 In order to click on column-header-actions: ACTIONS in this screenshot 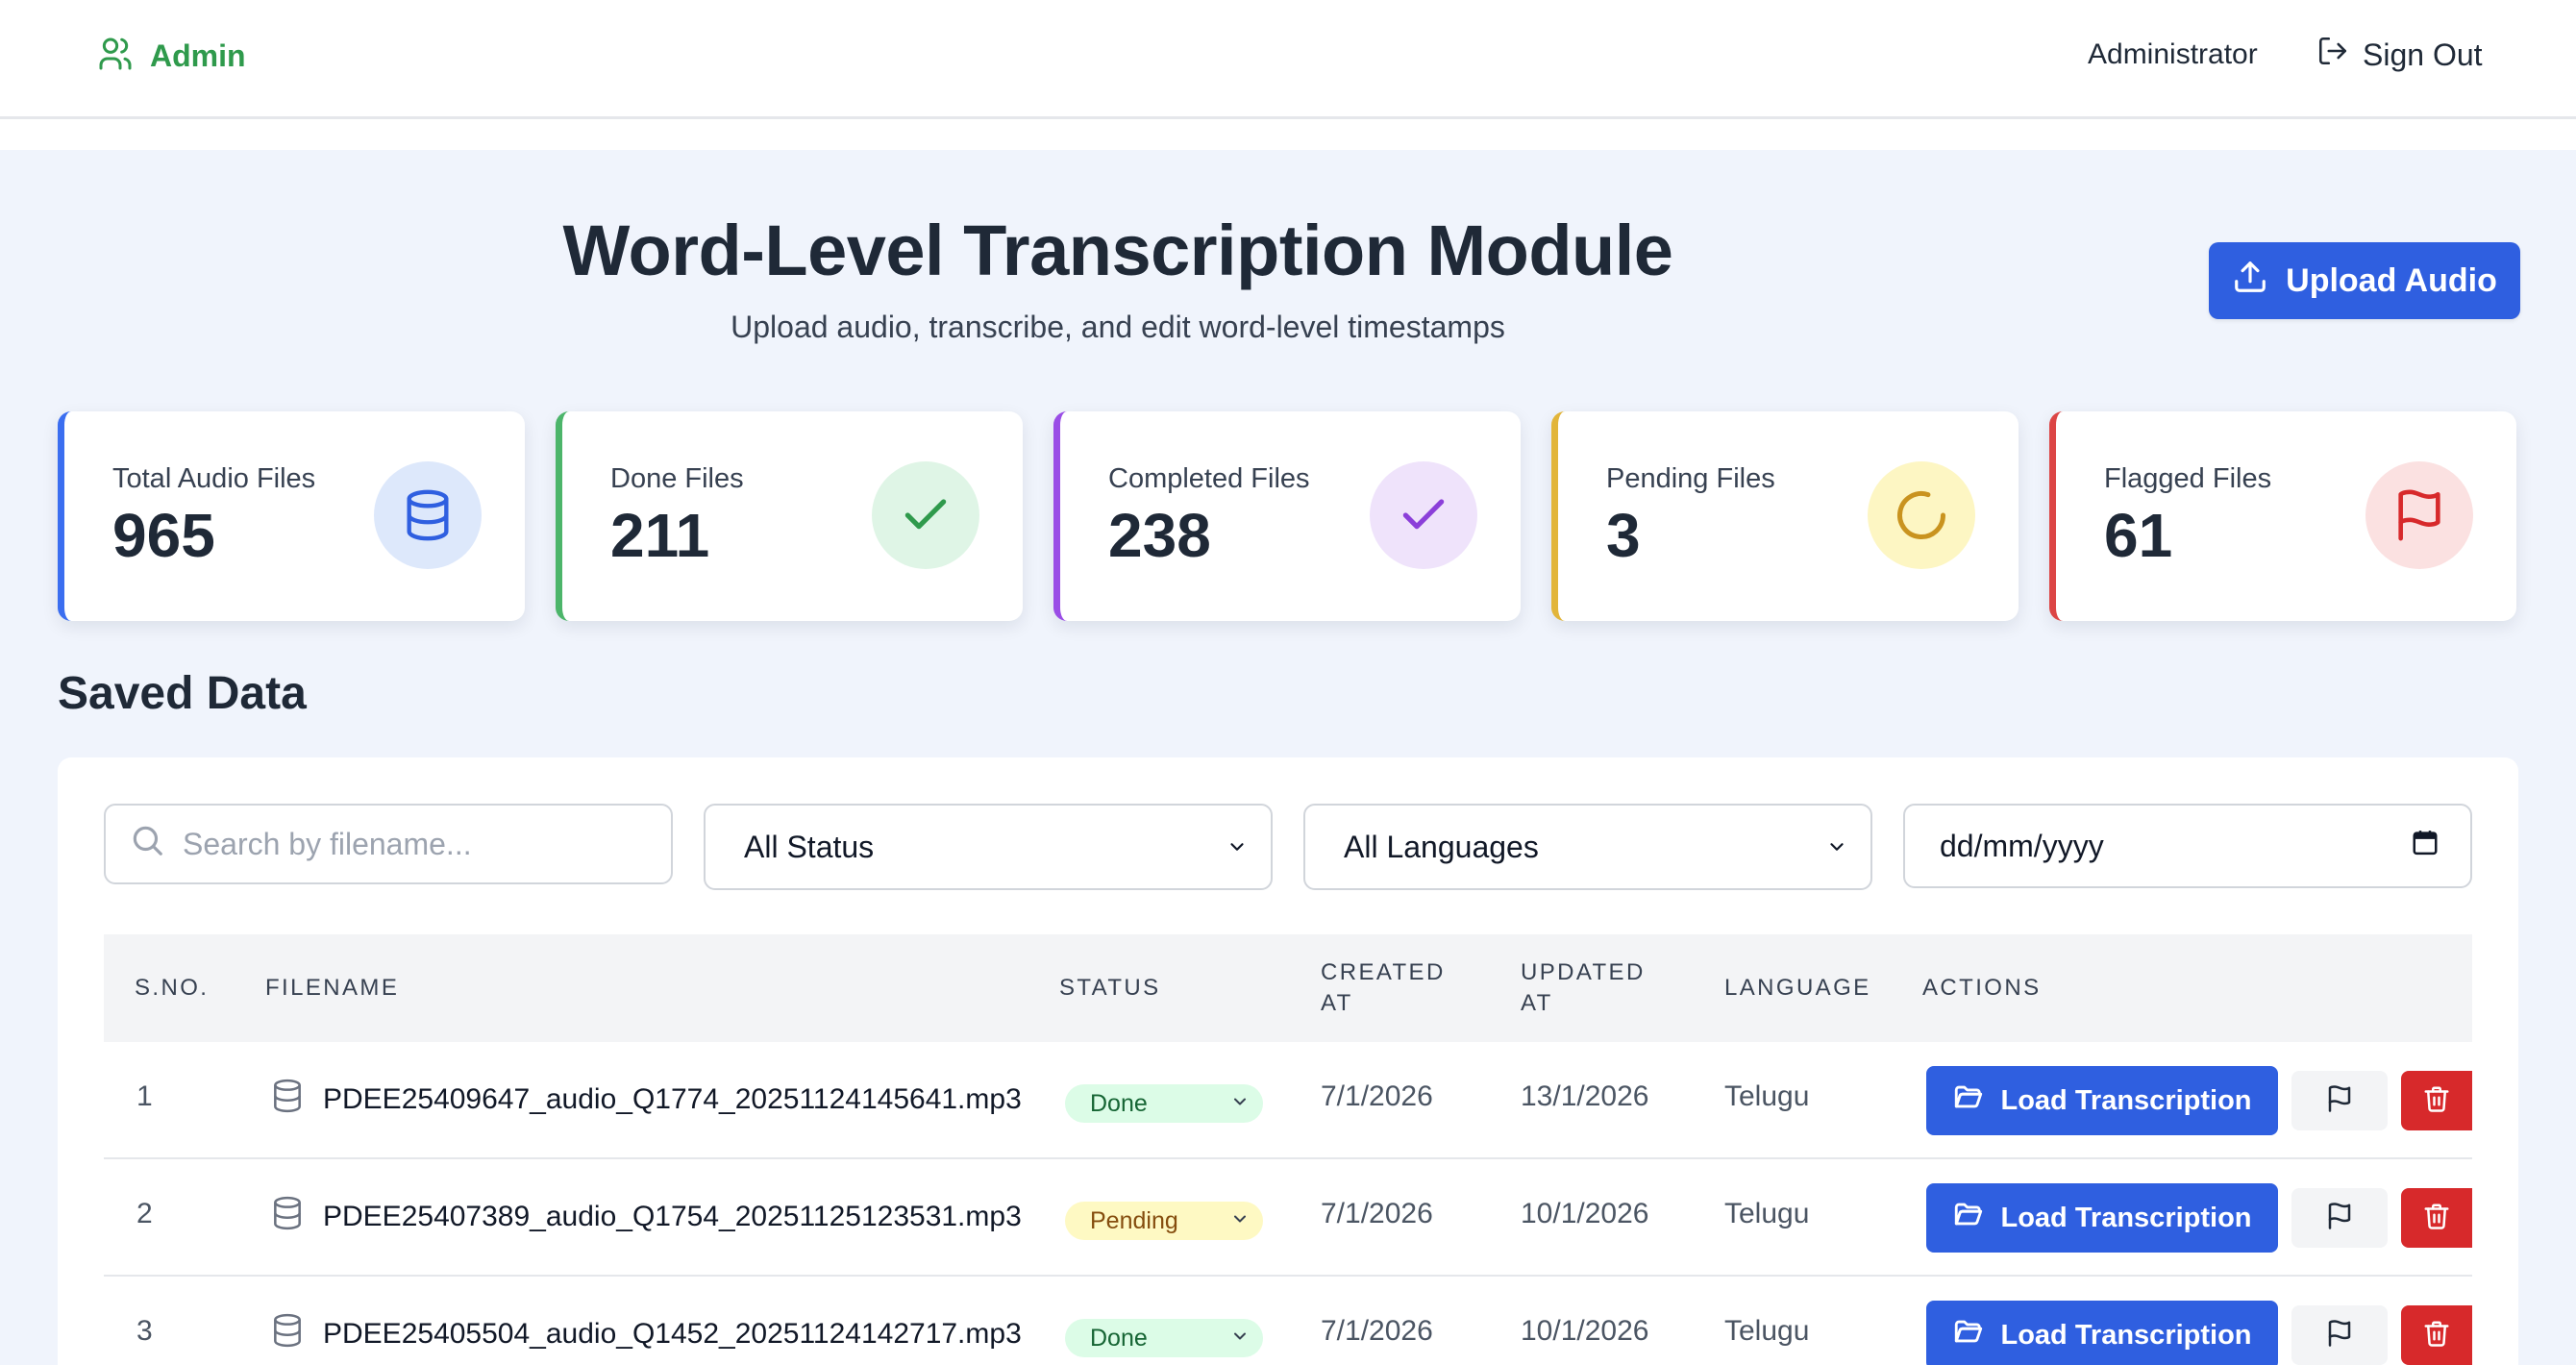, I will do `click(1982, 988)`.